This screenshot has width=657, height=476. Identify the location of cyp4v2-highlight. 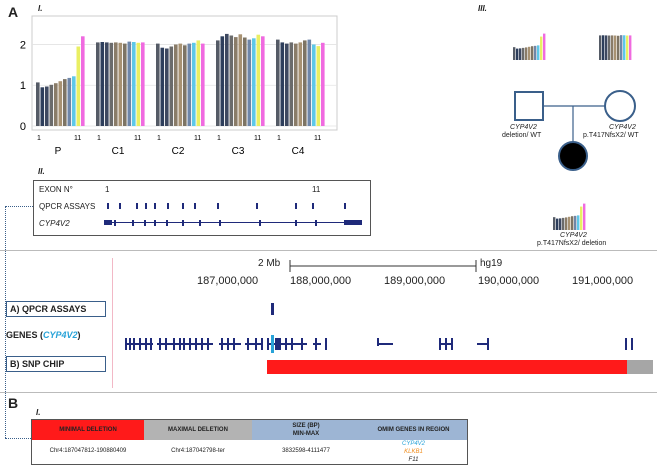
(272, 344).